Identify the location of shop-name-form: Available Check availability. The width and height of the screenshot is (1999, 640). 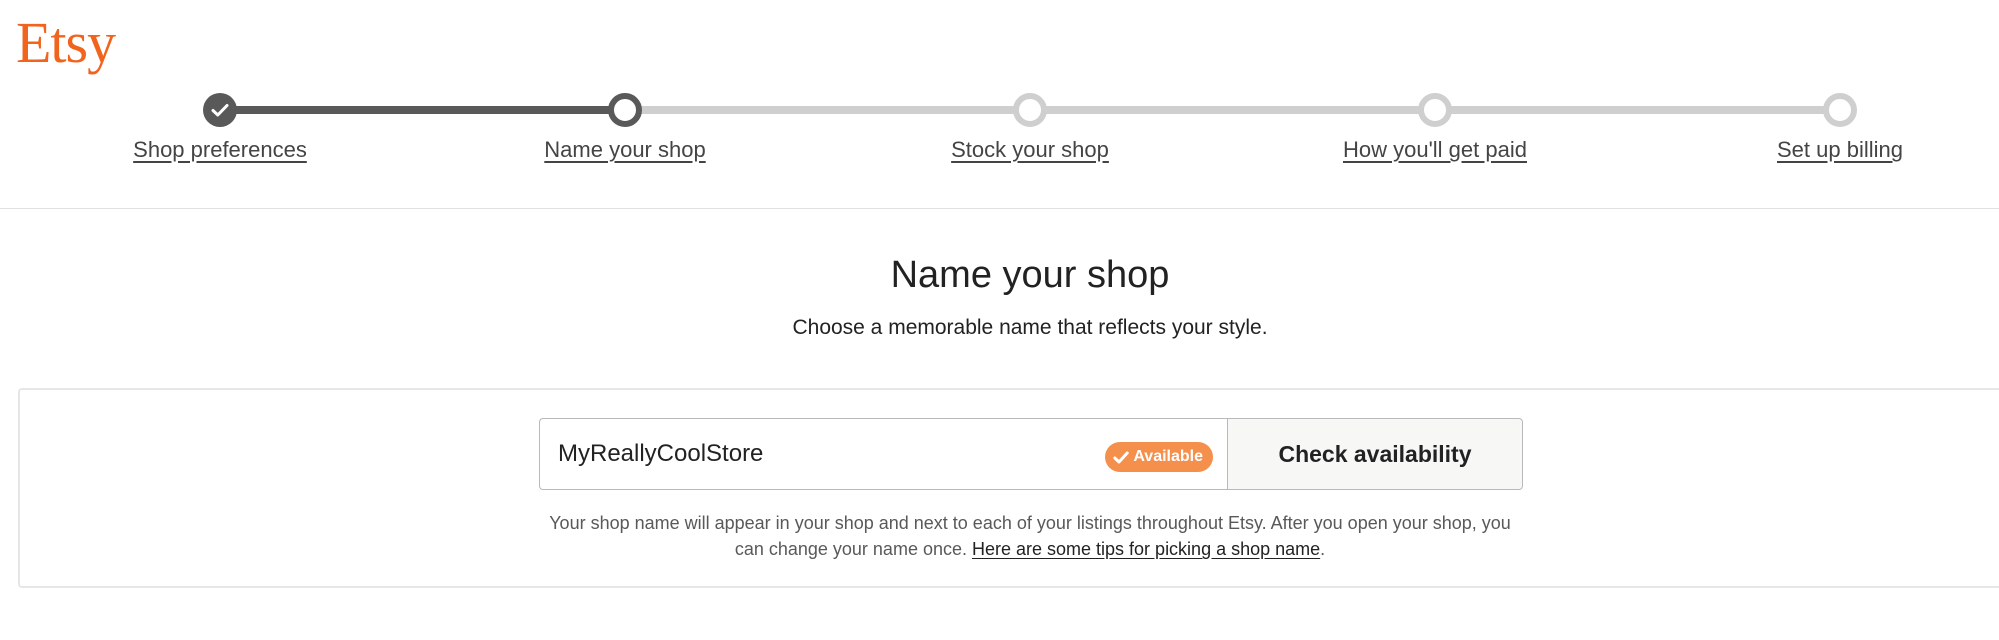
(1031, 454).